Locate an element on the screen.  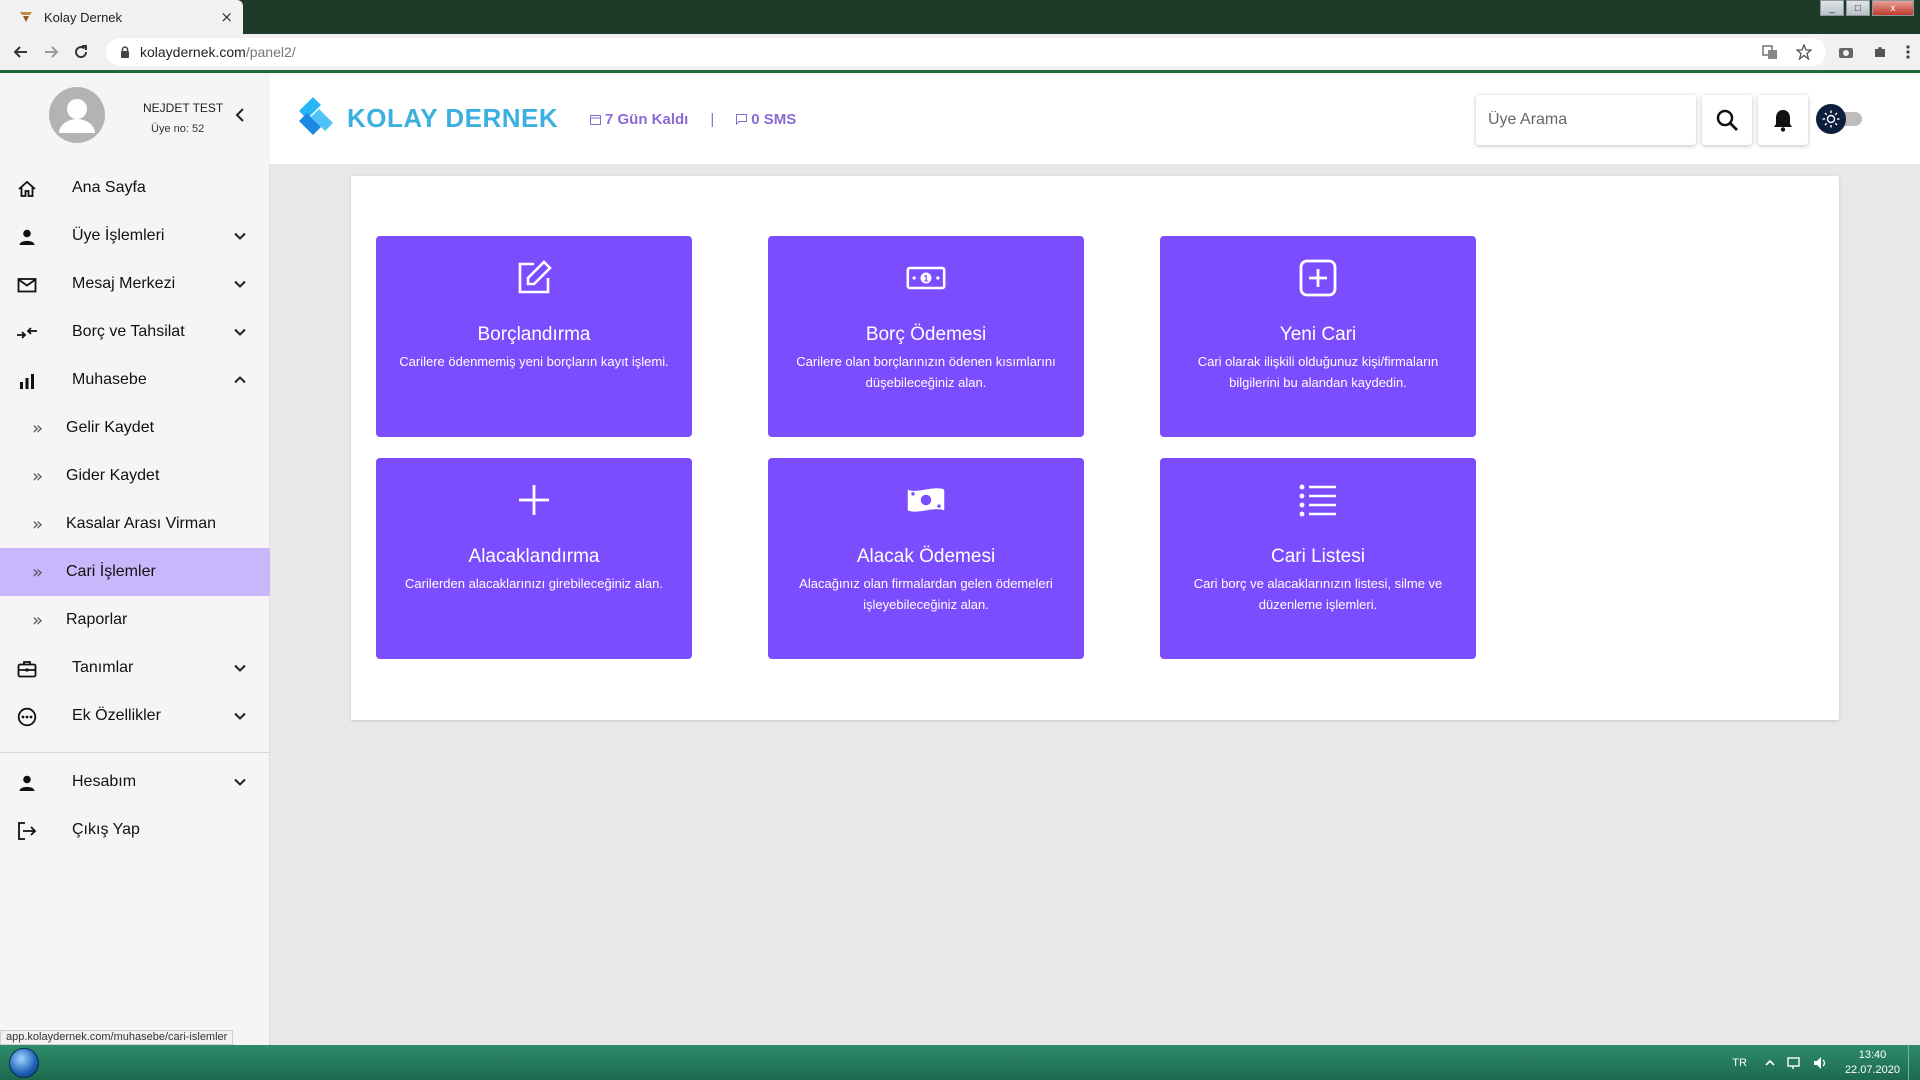
bar-chart-icon is located at coordinates (27, 381).